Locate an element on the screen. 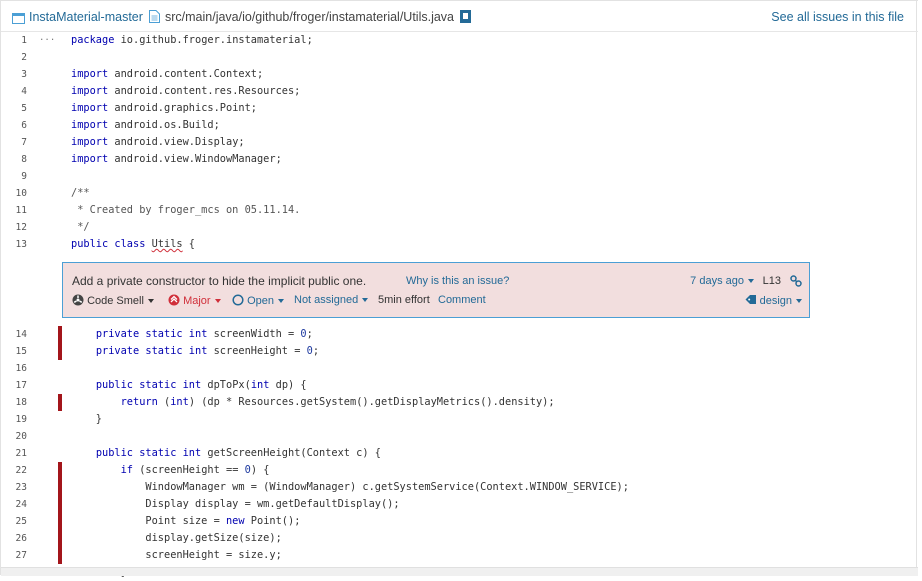 This screenshot has height=581, width=922. line-number: 9 is located at coordinates (14, 176).